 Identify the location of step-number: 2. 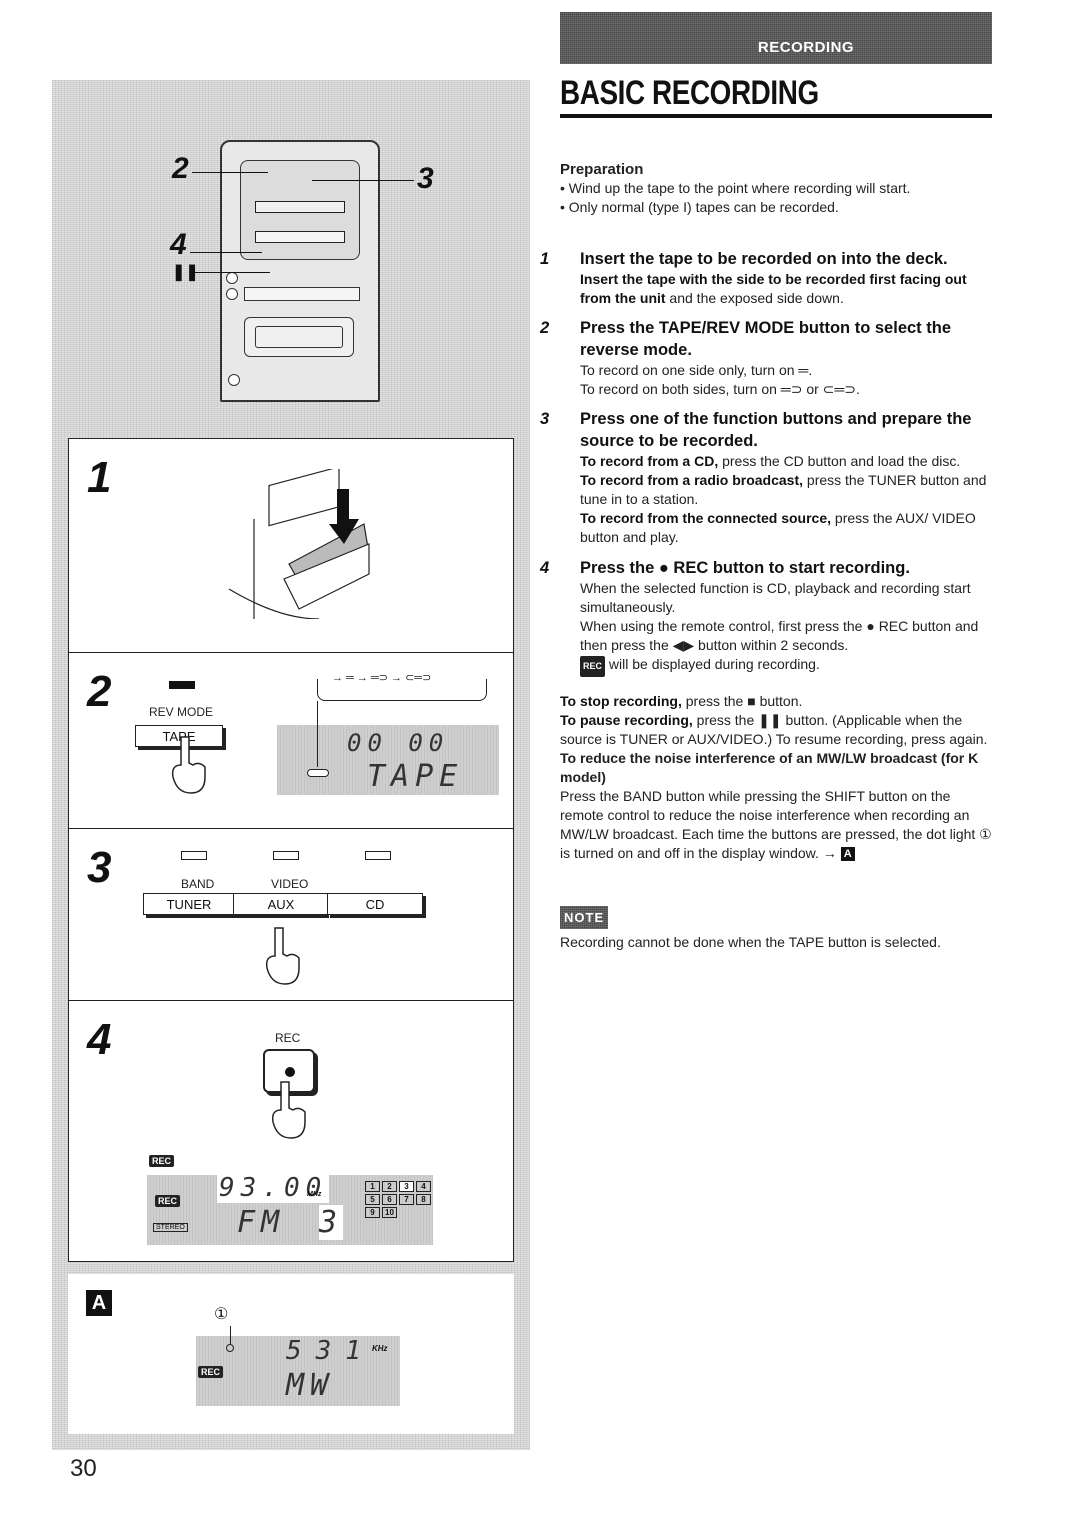
(99, 691).